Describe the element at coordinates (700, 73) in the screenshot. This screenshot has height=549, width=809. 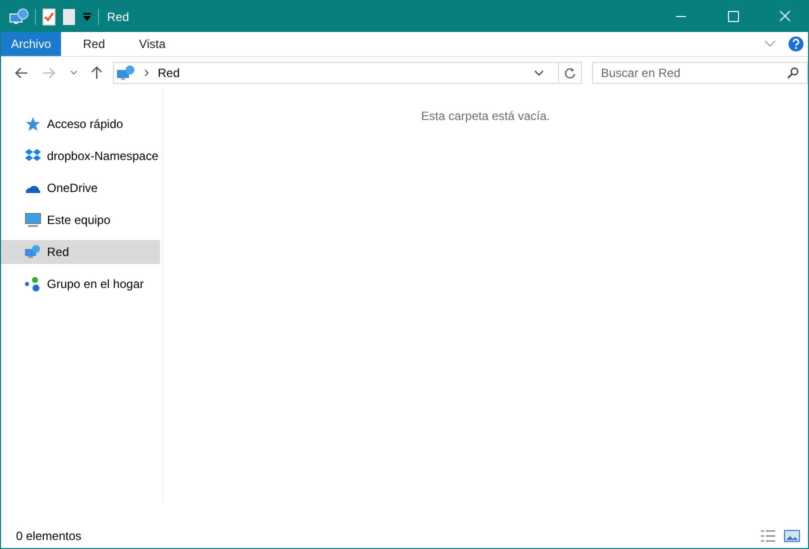
I see `search-field: Buscar en Red` at that location.